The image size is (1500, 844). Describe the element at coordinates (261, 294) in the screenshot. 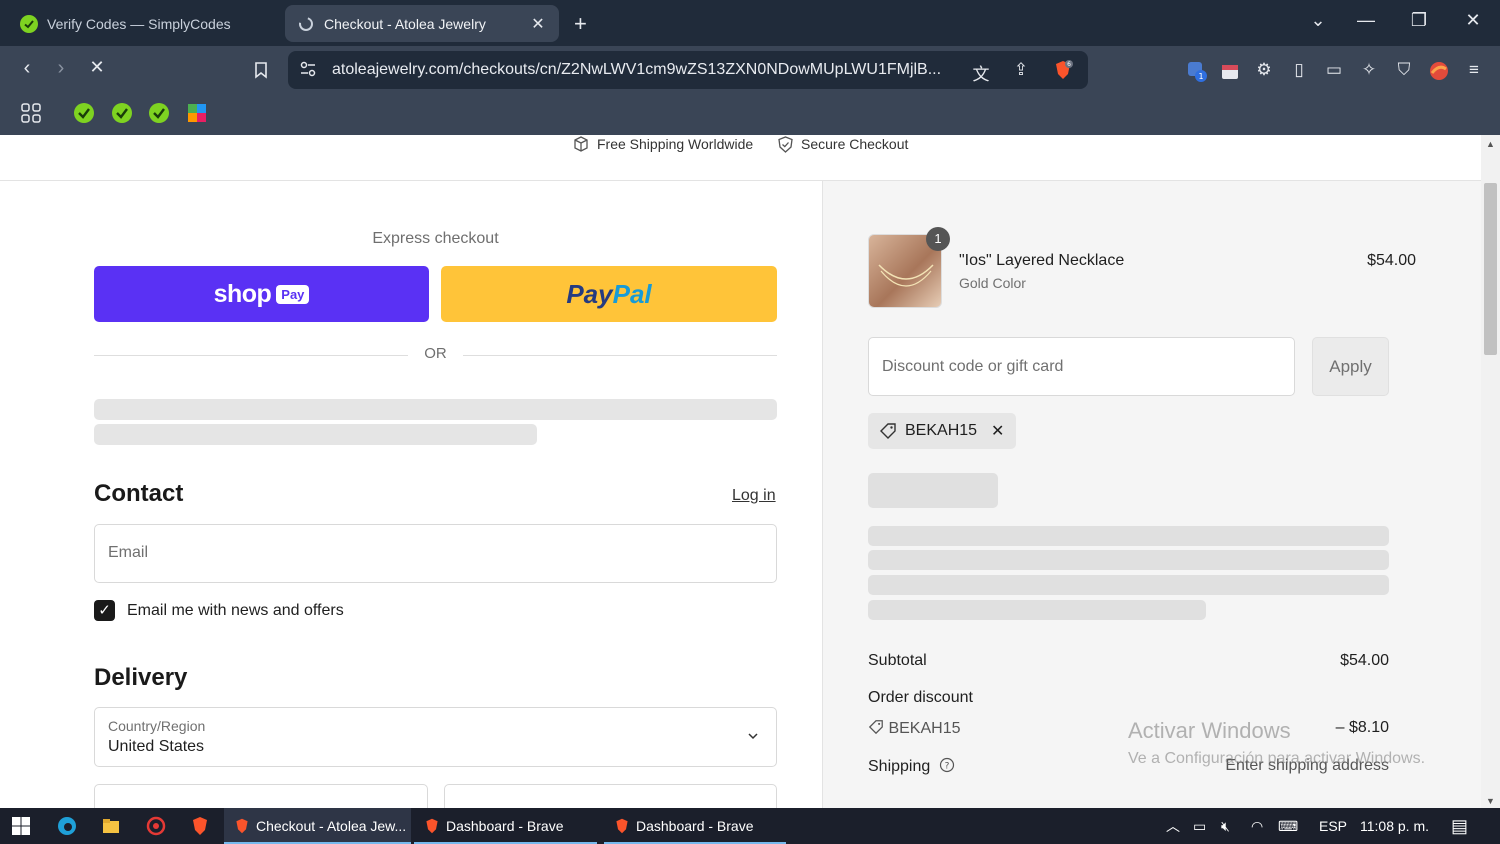

I see `shop-pay-button: shop Pay` at that location.